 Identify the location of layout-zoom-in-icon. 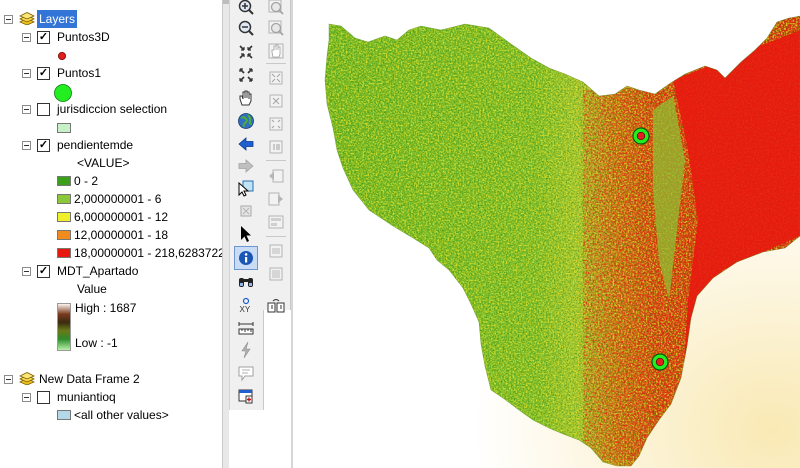
(276, 8).